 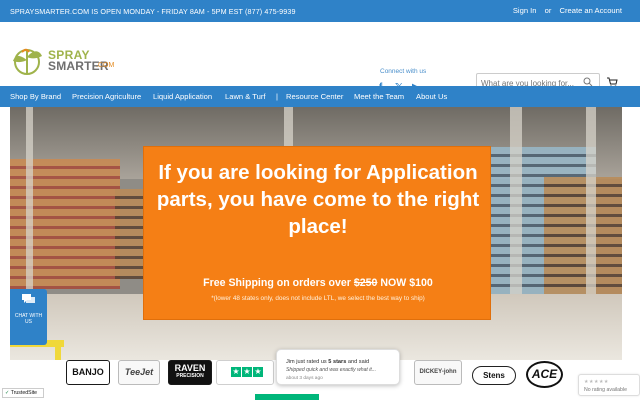 I want to click on brand-logo-teejet: TeeJet, so click(x=139, y=372).